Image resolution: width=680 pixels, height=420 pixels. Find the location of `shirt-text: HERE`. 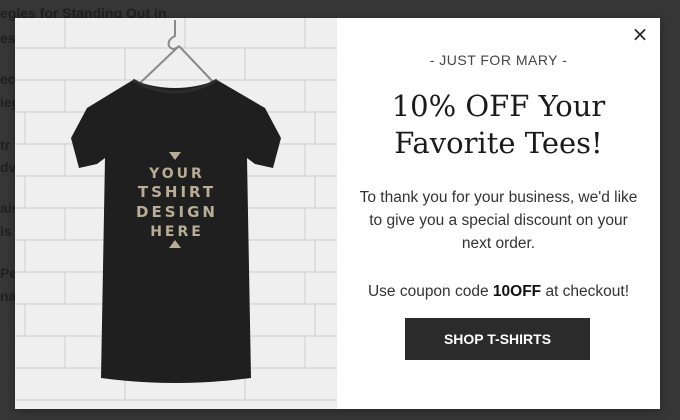

shirt-text: HERE is located at coordinates (177, 232).